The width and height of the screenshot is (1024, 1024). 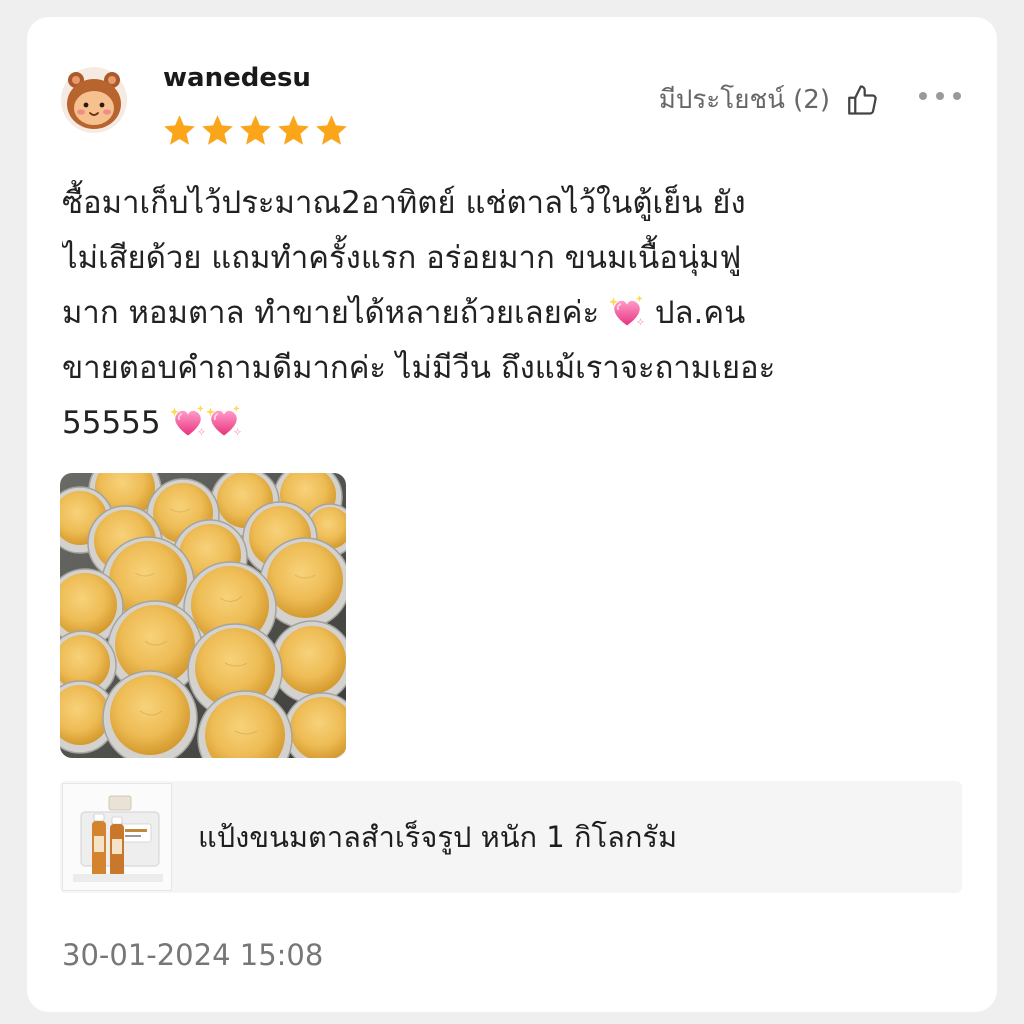 I want to click on review-photo, so click(x=203, y=615).